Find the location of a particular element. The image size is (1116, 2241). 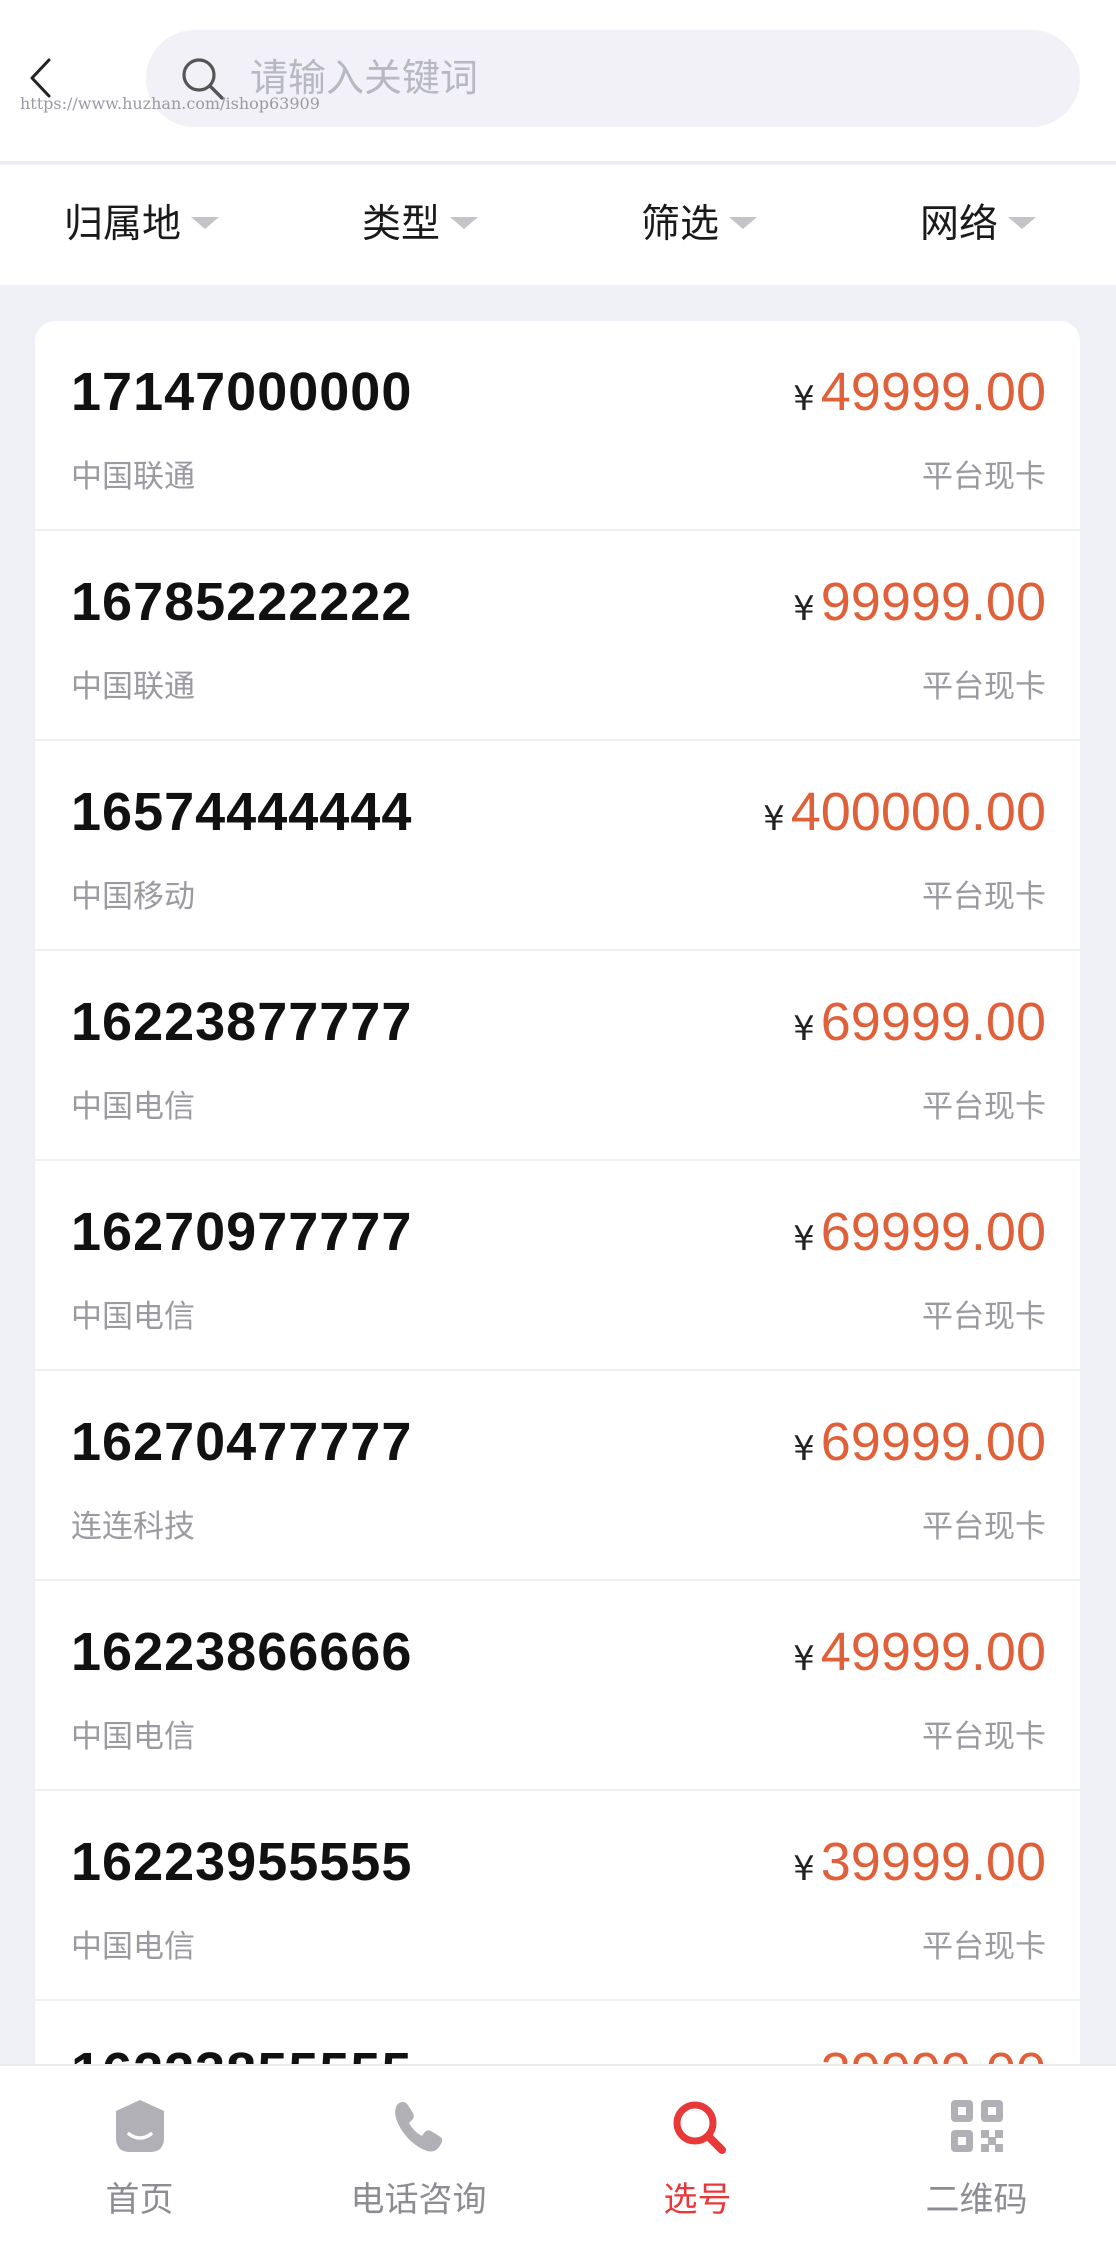

filter-bar: 归属地 类型 筛选 网络 is located at coordinates (558, 225).